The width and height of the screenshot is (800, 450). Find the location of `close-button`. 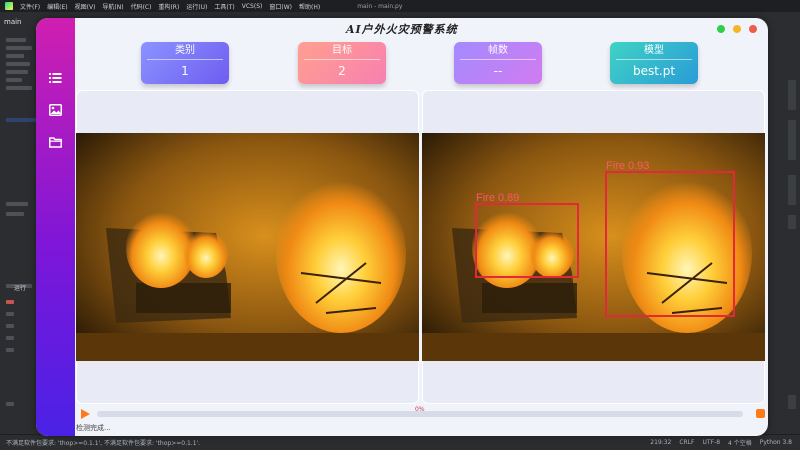

close-button is located at coordinates (753, 29).